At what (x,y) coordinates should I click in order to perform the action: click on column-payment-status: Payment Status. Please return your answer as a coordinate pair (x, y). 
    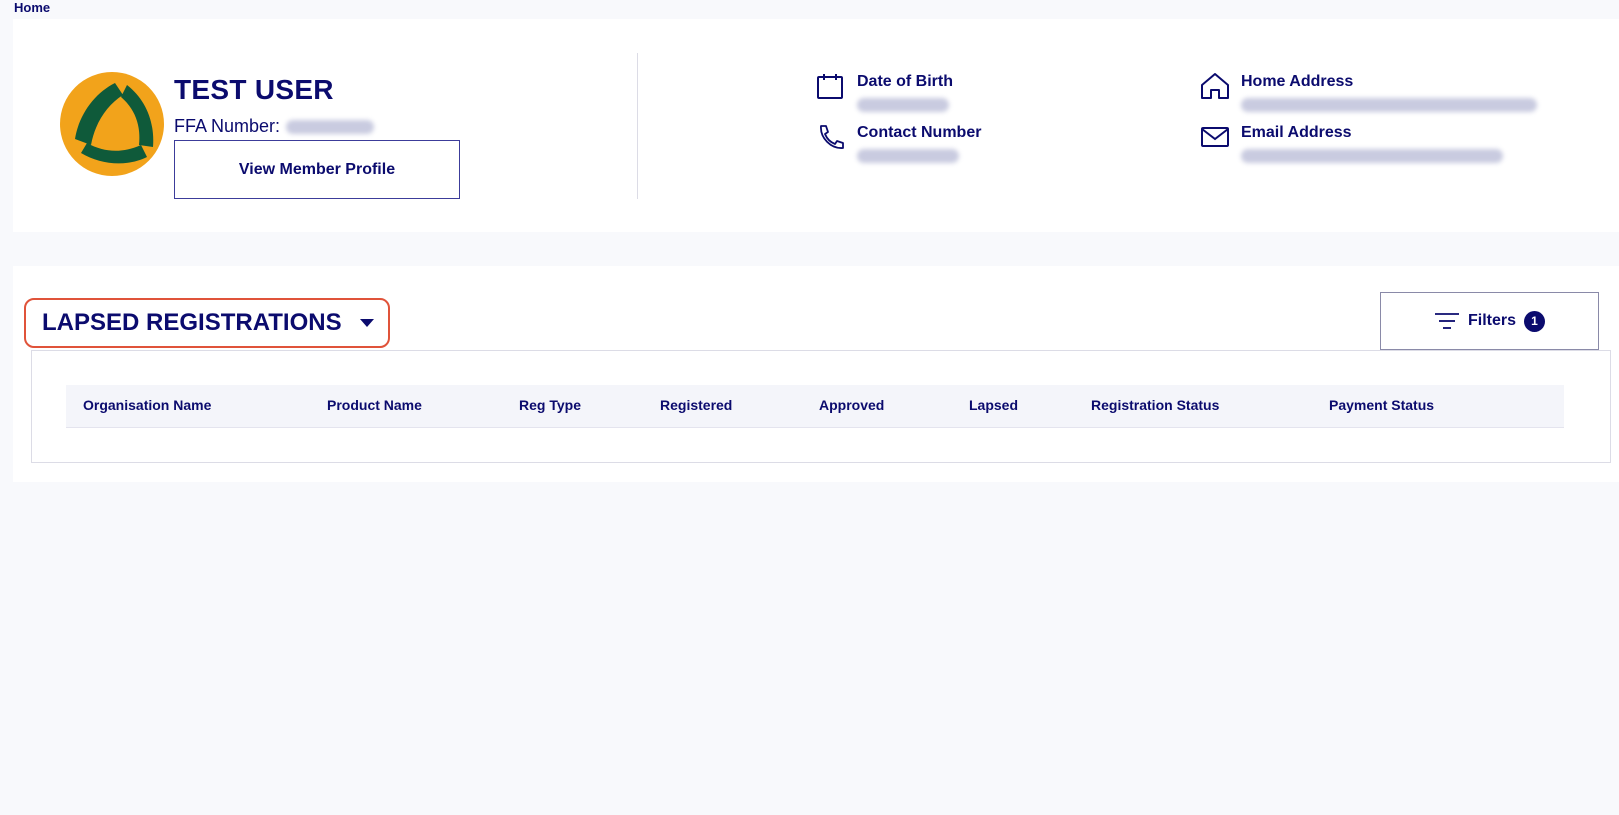
    Looking at the image, I should click on (1381, 405).